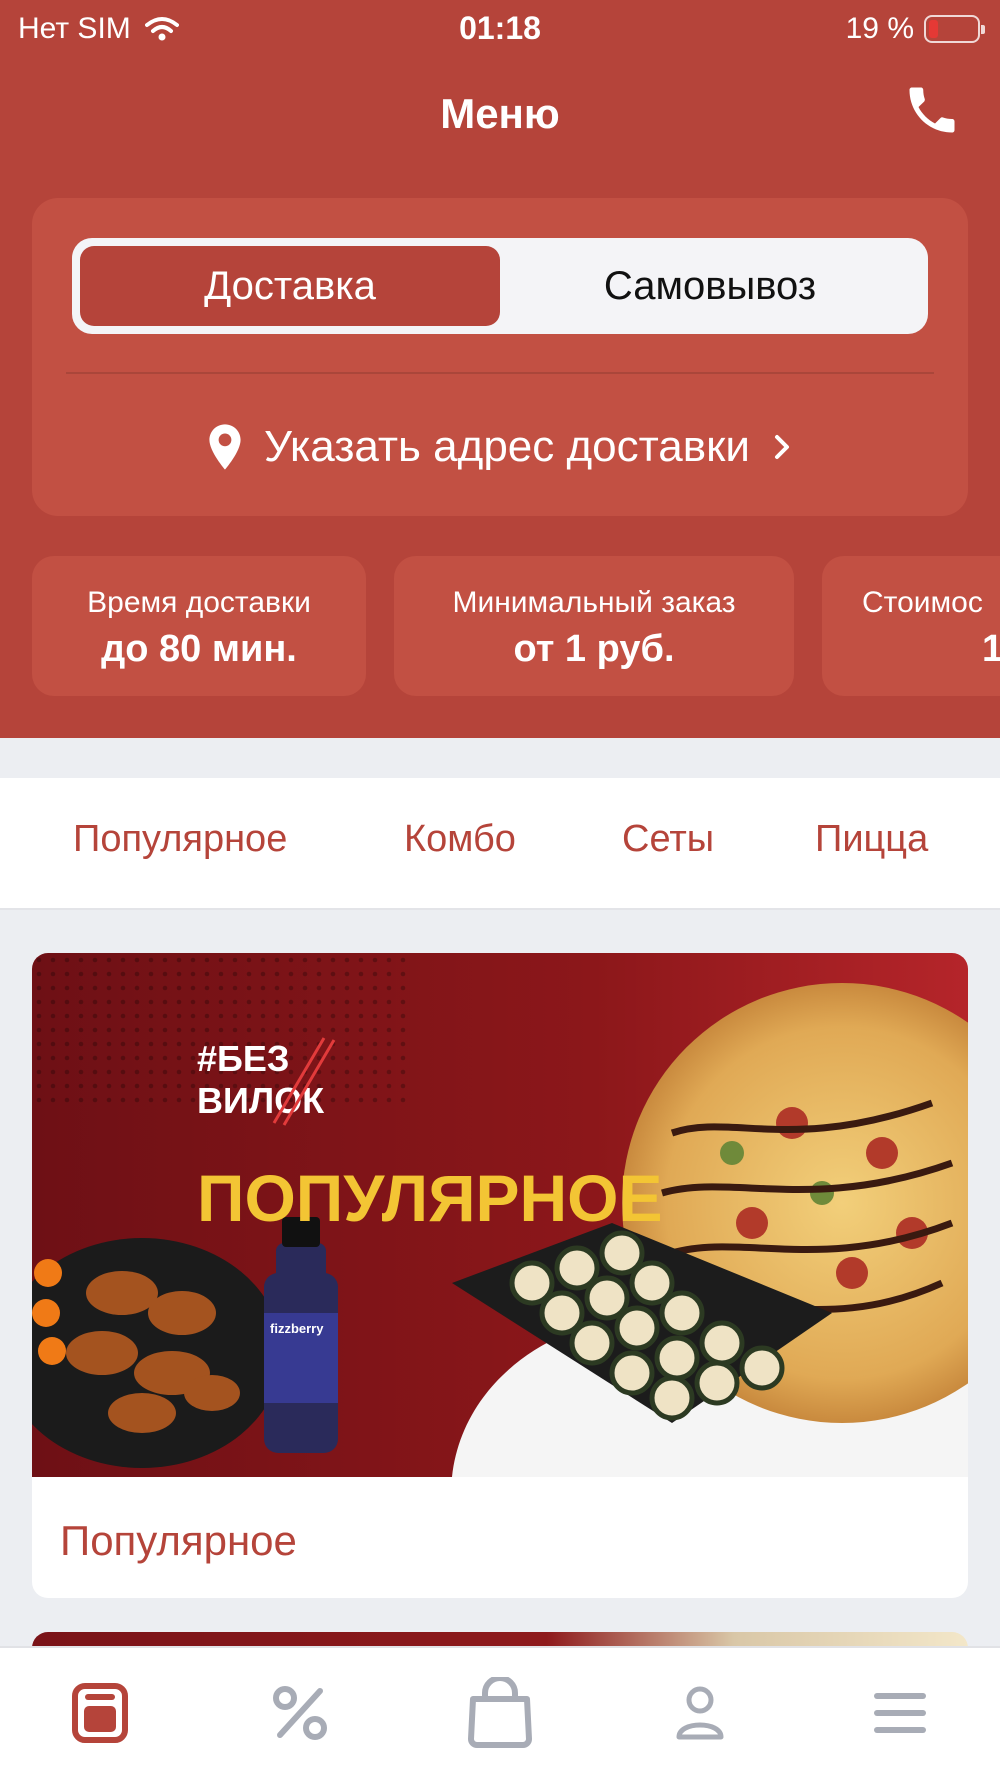  What do you see at coordinates (199, 602) in the screenshot?
I see `chip-label: Время доставки` at bounding box center [199, 602].